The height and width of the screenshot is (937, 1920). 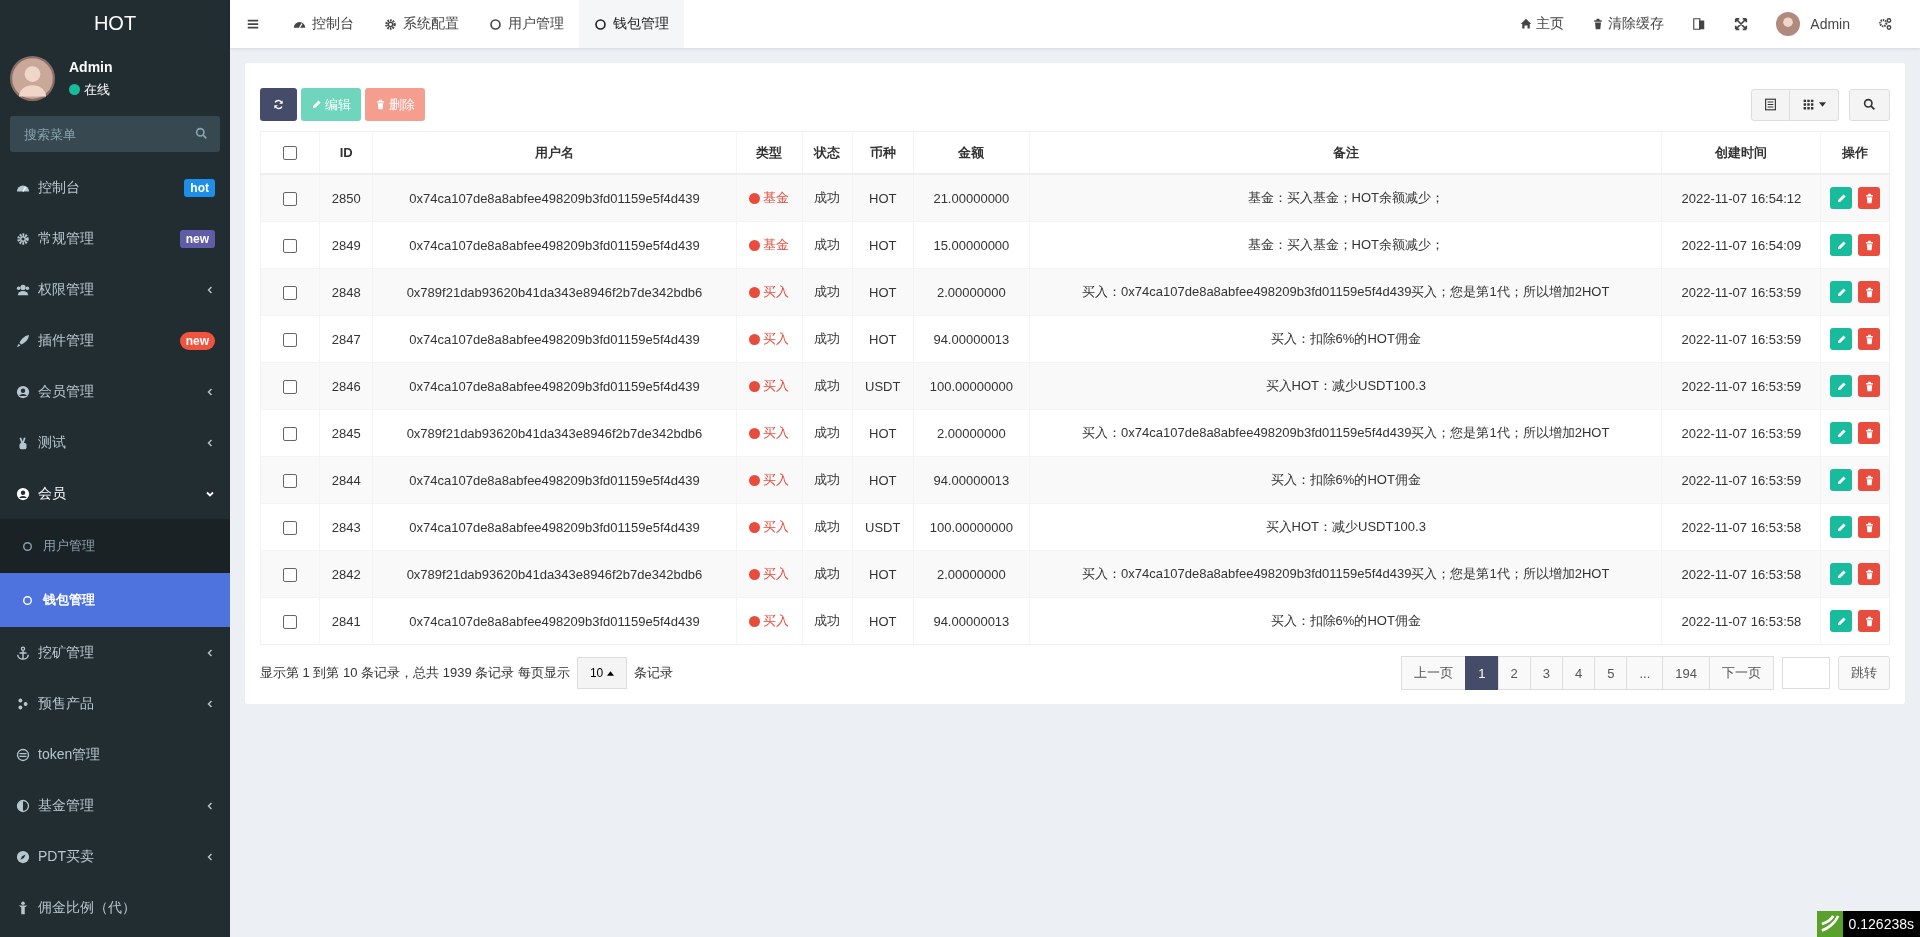 What do you see at coordinates (115, 600) in the screenshot?
I see `submenu-item: 钱包管理` at bounding box center [115, 600].